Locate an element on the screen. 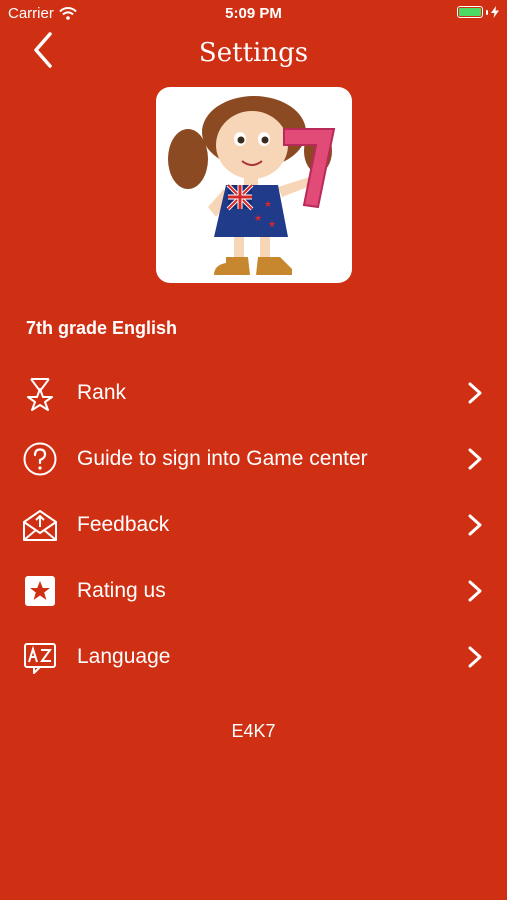 The image size is (507, 900). menu-item-label: Rating us is located at coordinates (121, 590).